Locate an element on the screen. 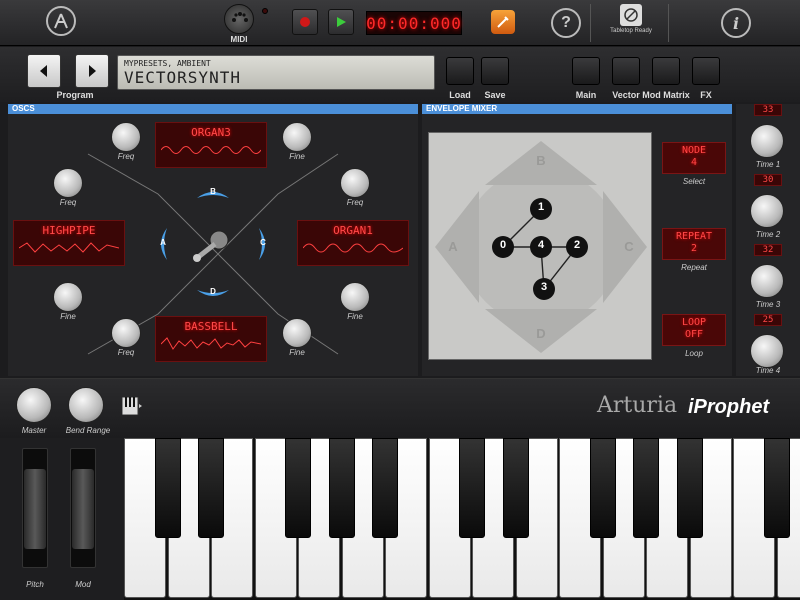 The width and height of the screenshot is (800, 600). pad-label-d: D is located at coordinates (541, 333).